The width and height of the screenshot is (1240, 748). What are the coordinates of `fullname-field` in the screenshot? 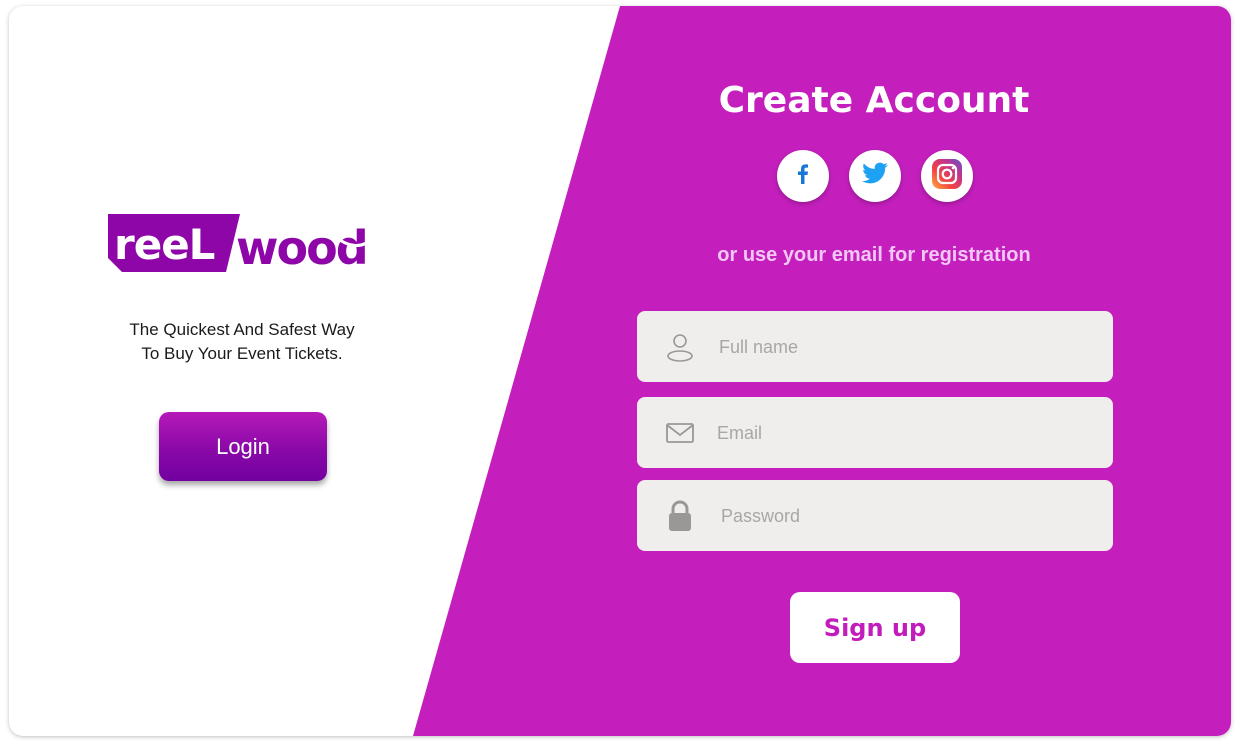 It's located at (875, 347).